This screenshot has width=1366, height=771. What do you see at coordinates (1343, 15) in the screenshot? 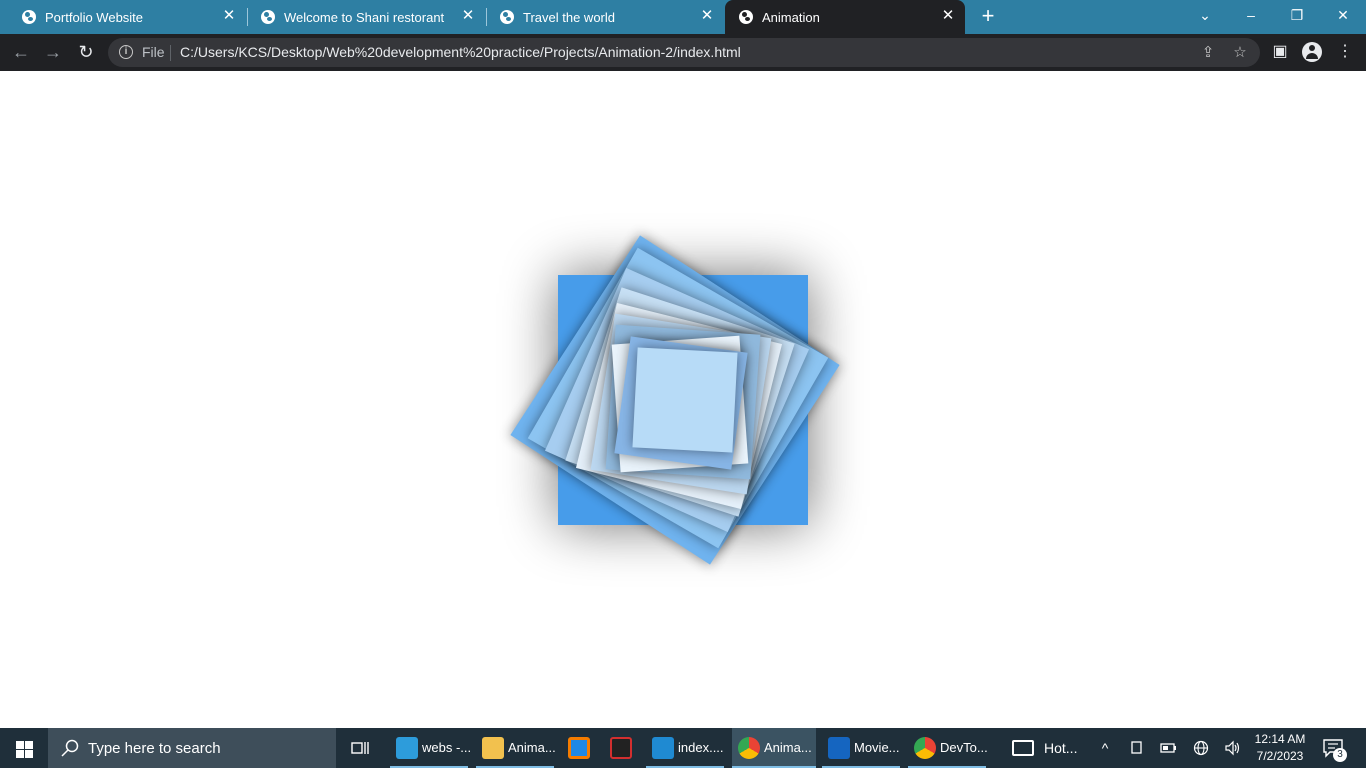
I see `window-close-button: ✕` at bounding box center [1343, 15].